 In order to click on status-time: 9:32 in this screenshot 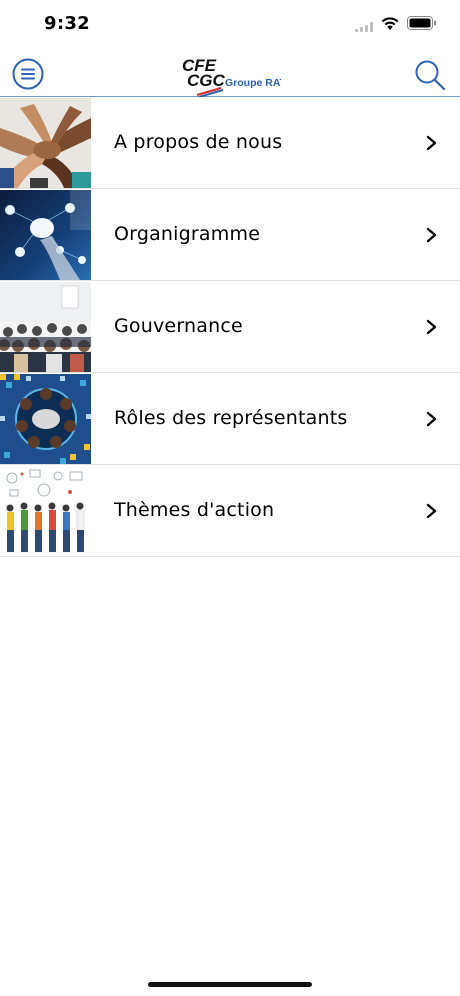, I will do `click(67, 23)`.